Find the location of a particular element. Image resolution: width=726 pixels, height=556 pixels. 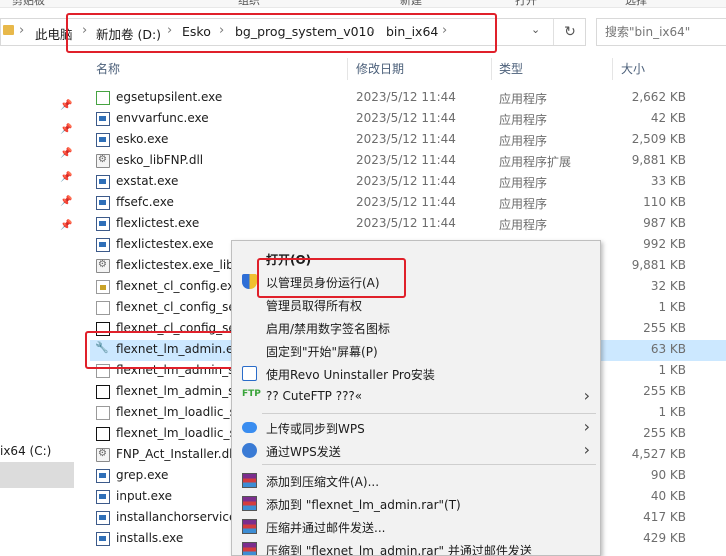

nav-item-selected is located at coordinates (37, 475).